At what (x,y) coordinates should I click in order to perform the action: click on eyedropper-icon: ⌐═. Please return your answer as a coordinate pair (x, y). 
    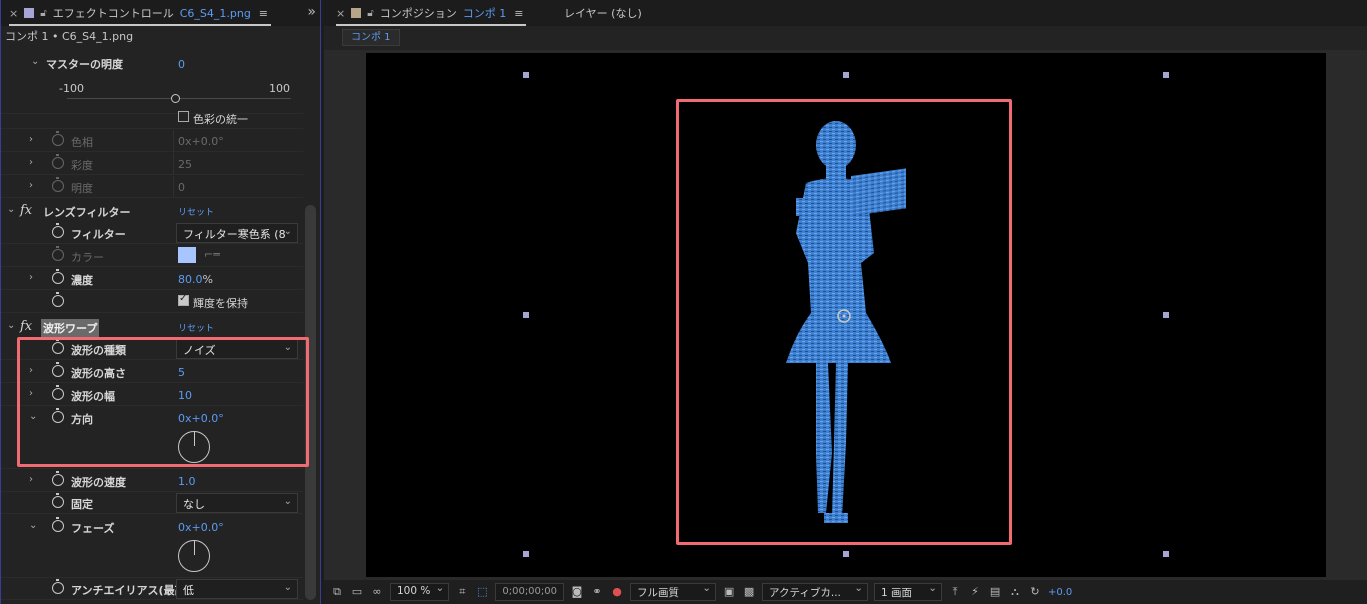
    Looking at the image, I should click on (212, 254).